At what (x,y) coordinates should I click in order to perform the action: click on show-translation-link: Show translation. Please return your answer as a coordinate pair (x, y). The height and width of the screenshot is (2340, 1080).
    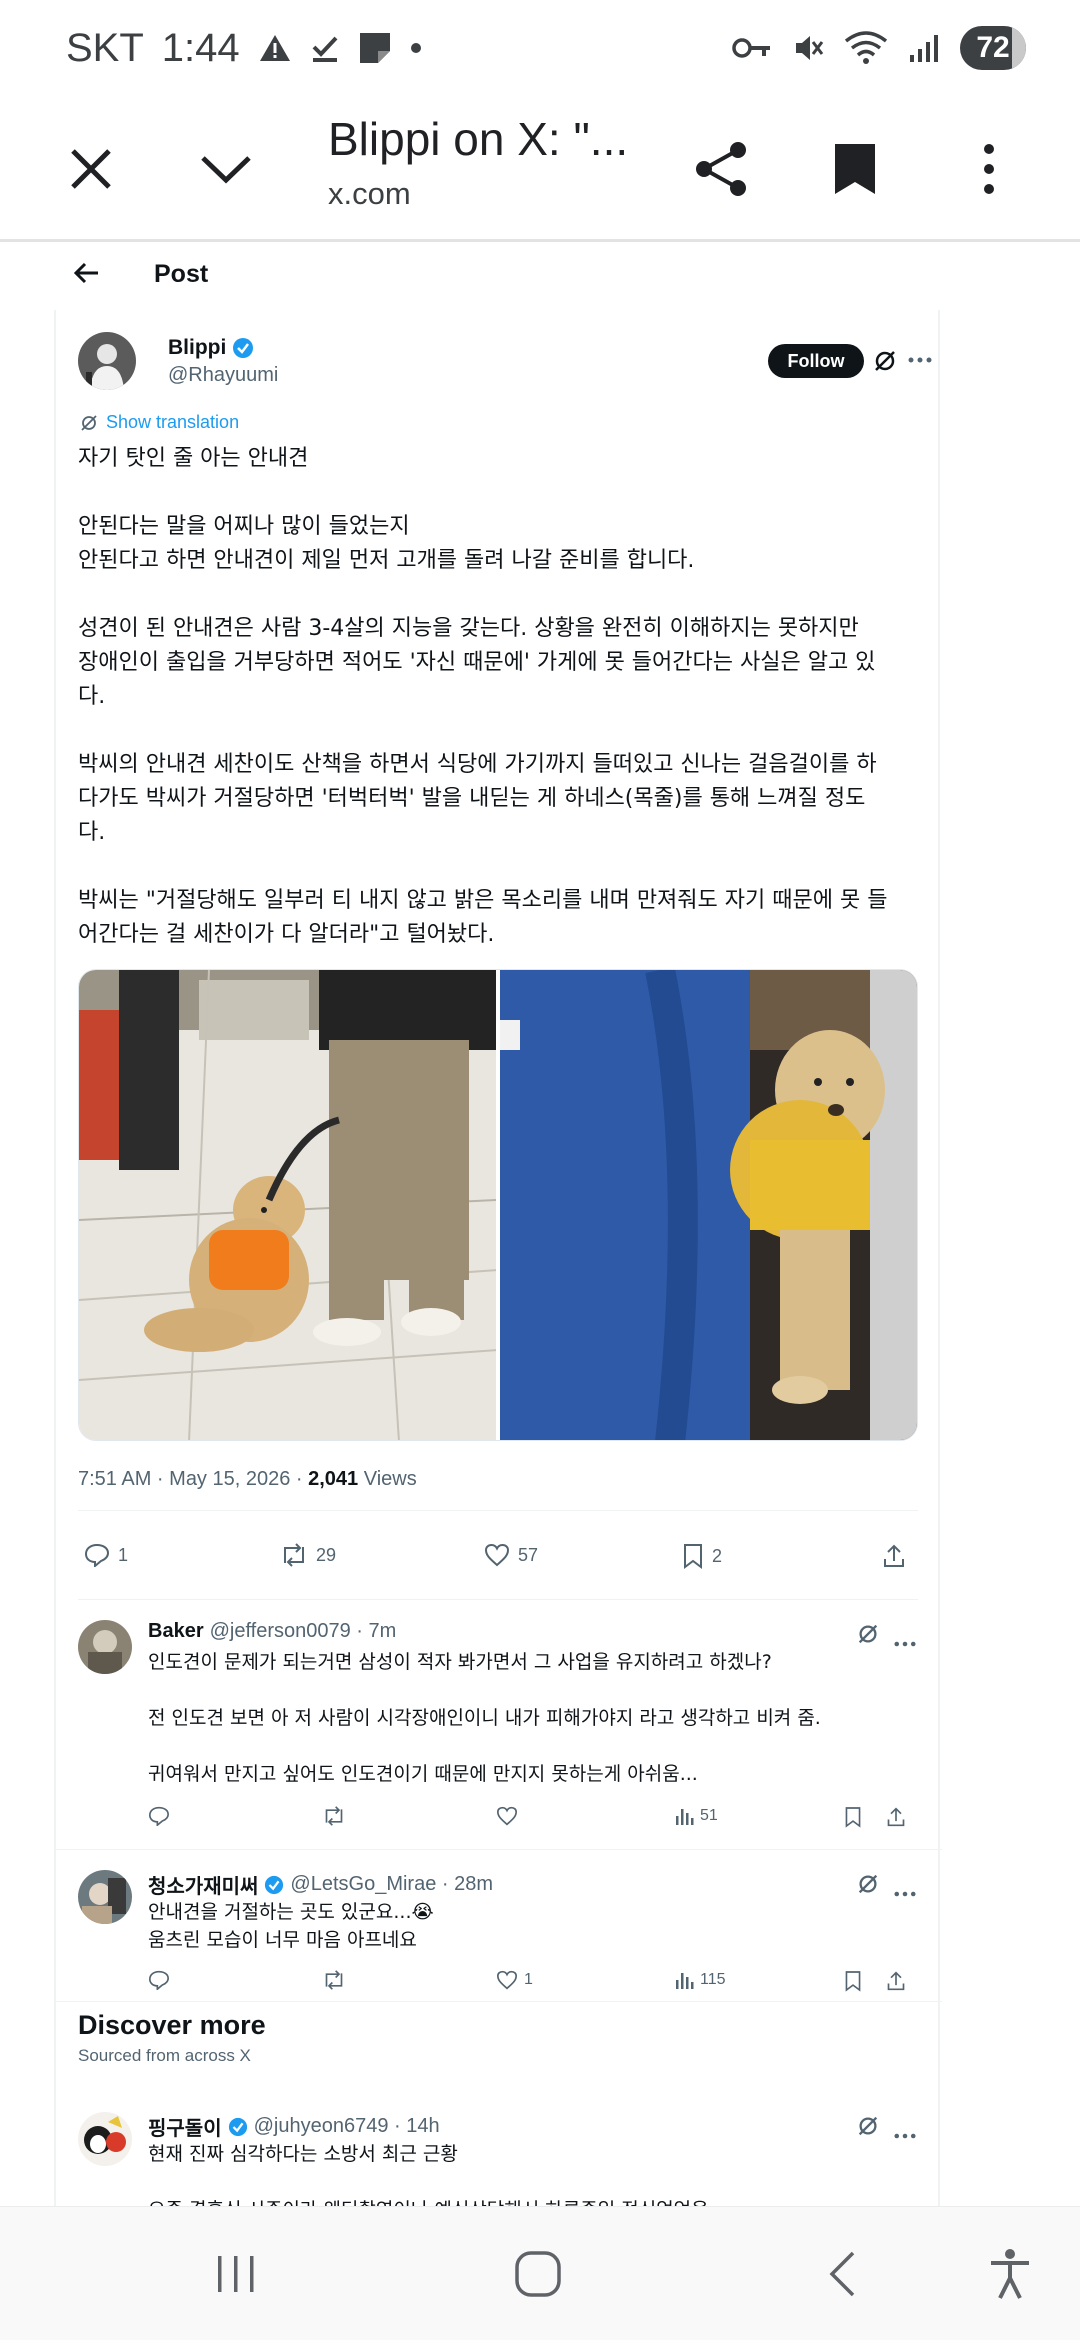
    Looking at the image, I should click on (159, 422).